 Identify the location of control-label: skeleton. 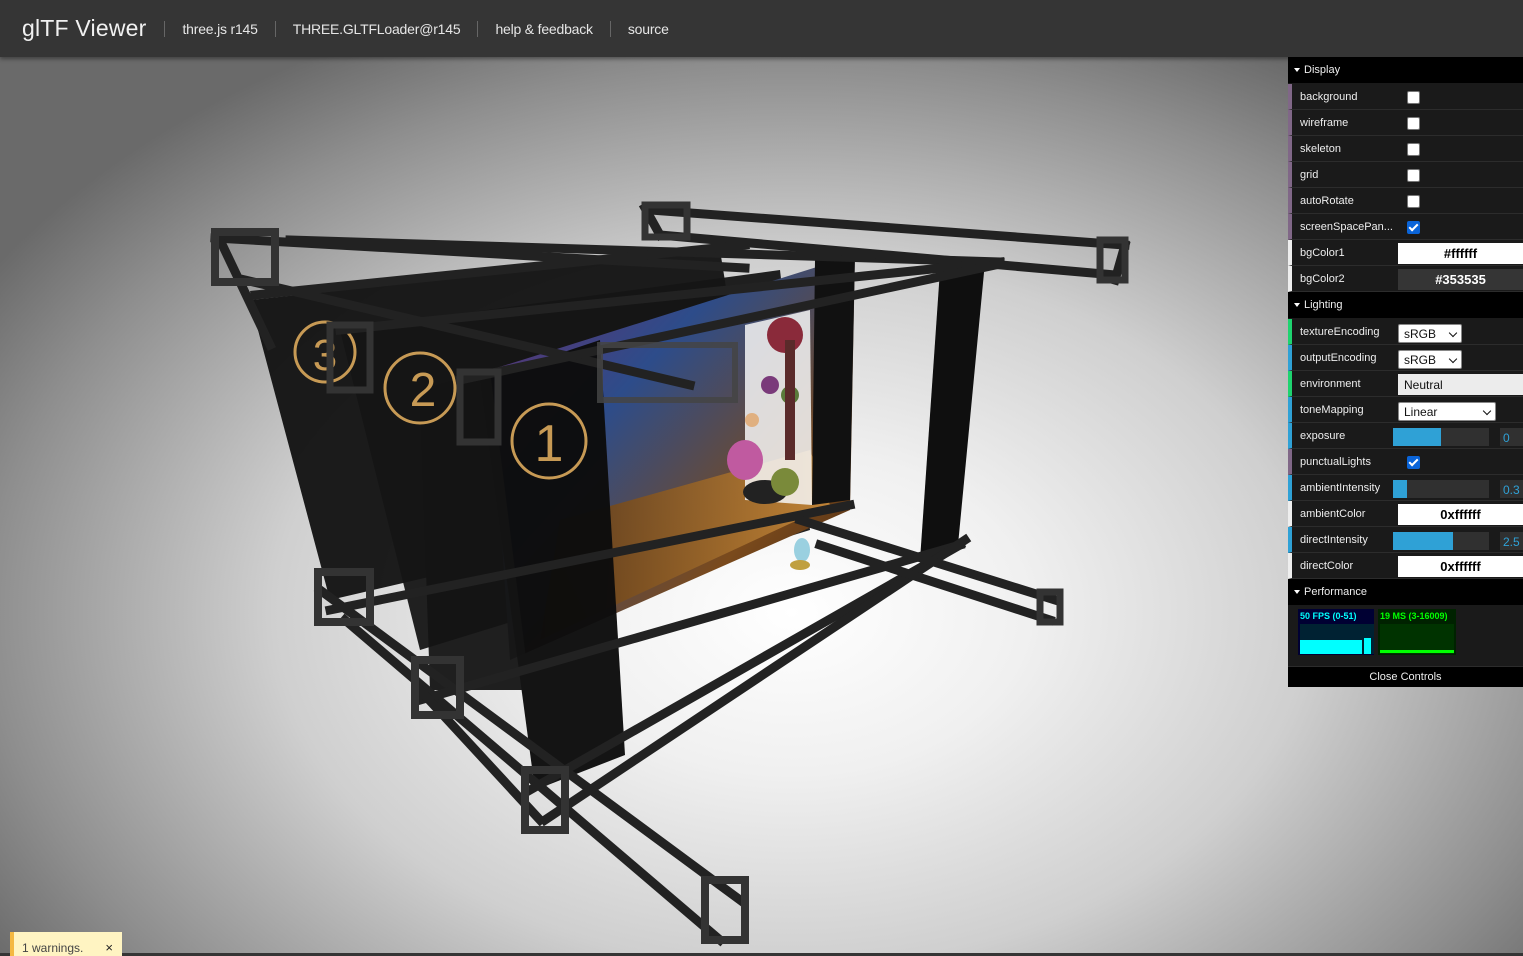
(1320, 149).